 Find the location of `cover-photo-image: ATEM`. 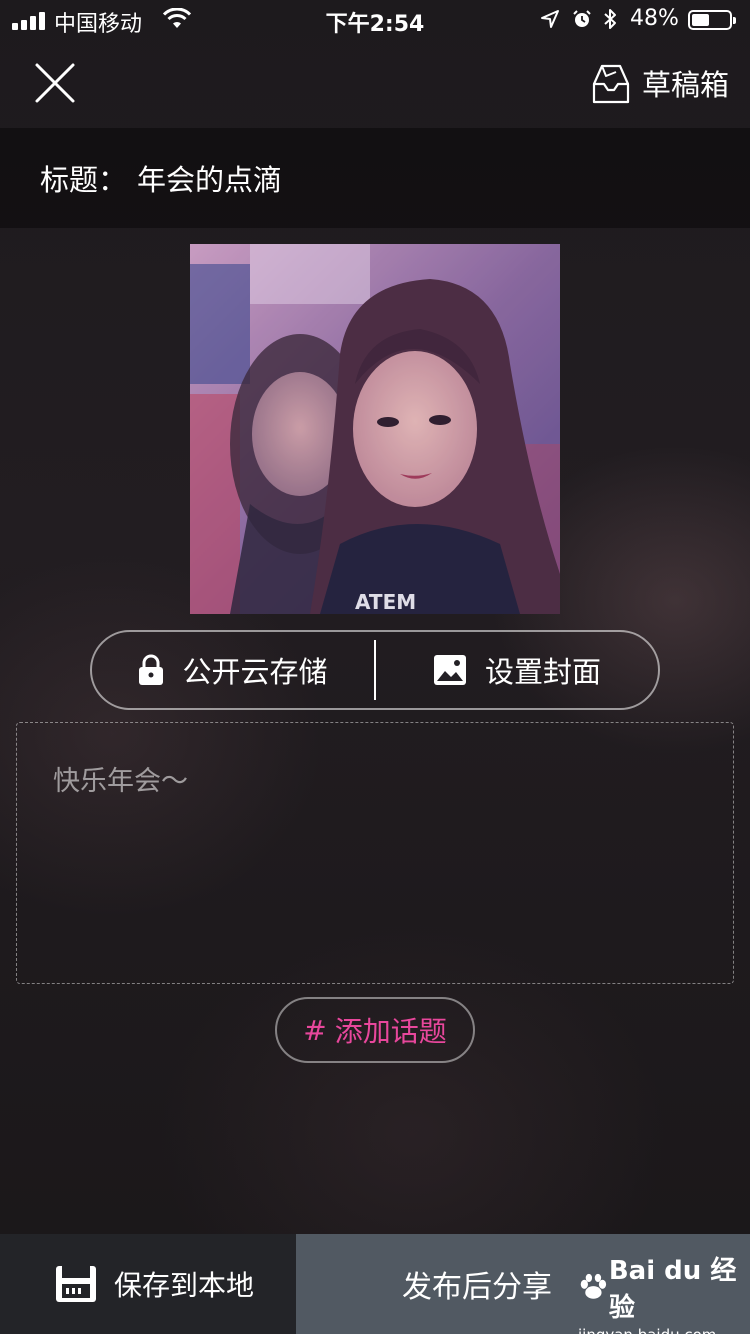

cover-photo-image: ATEM is located at coordinates (375, 429).